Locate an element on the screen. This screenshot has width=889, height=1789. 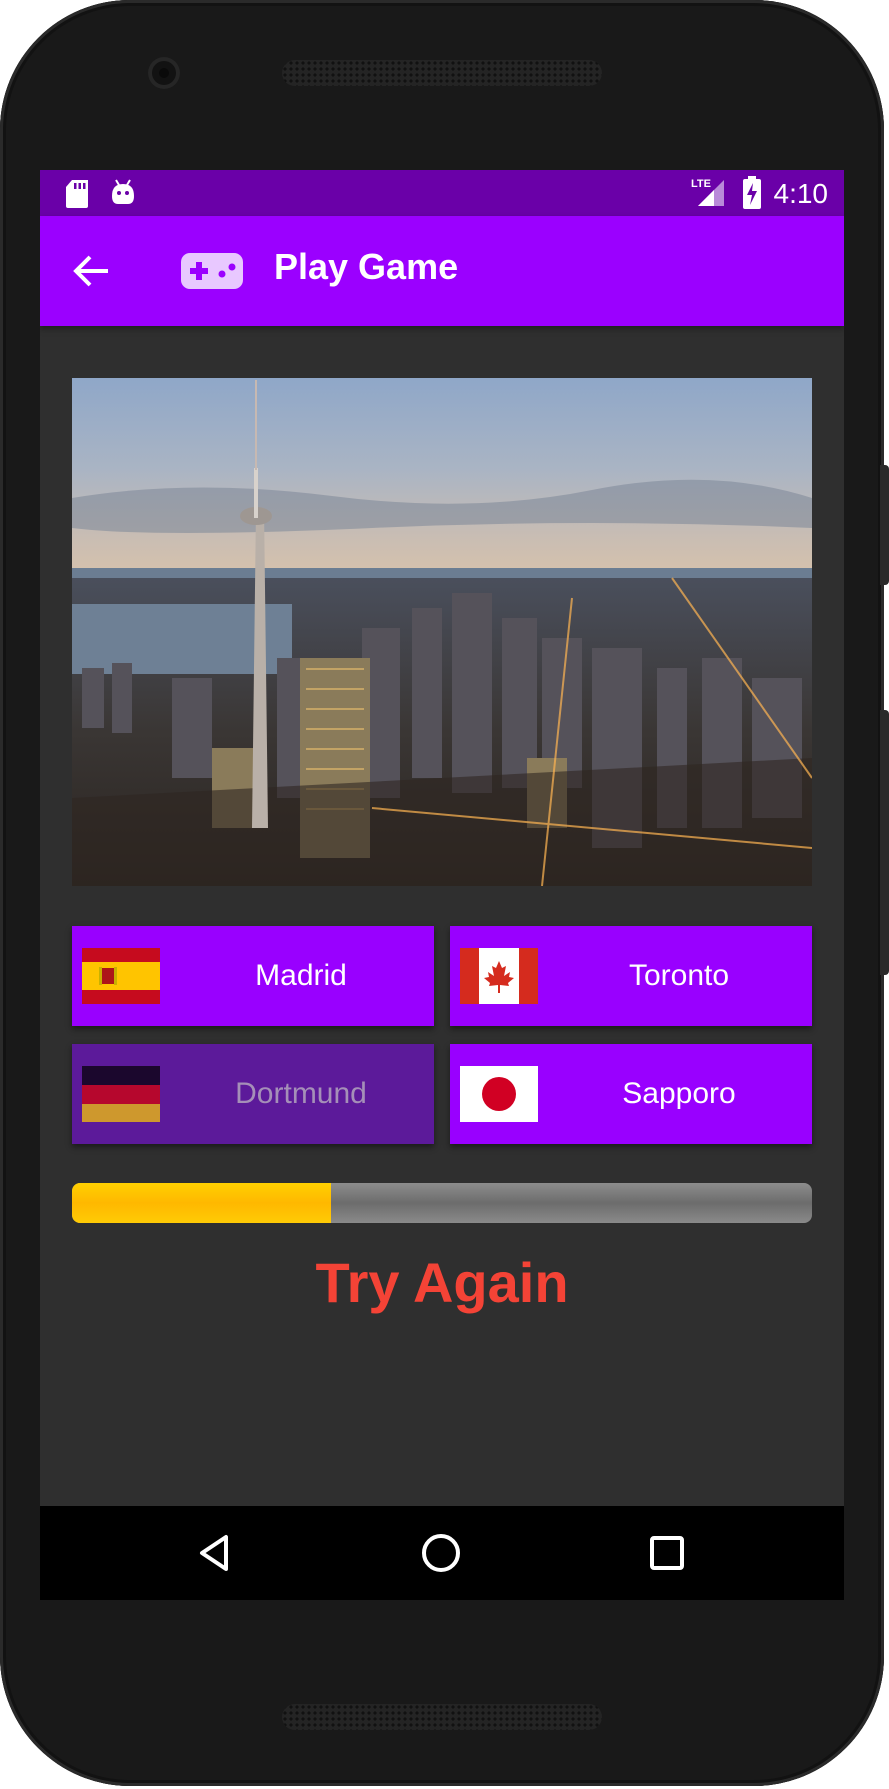
volume-button is located at coordinates (884, 842).